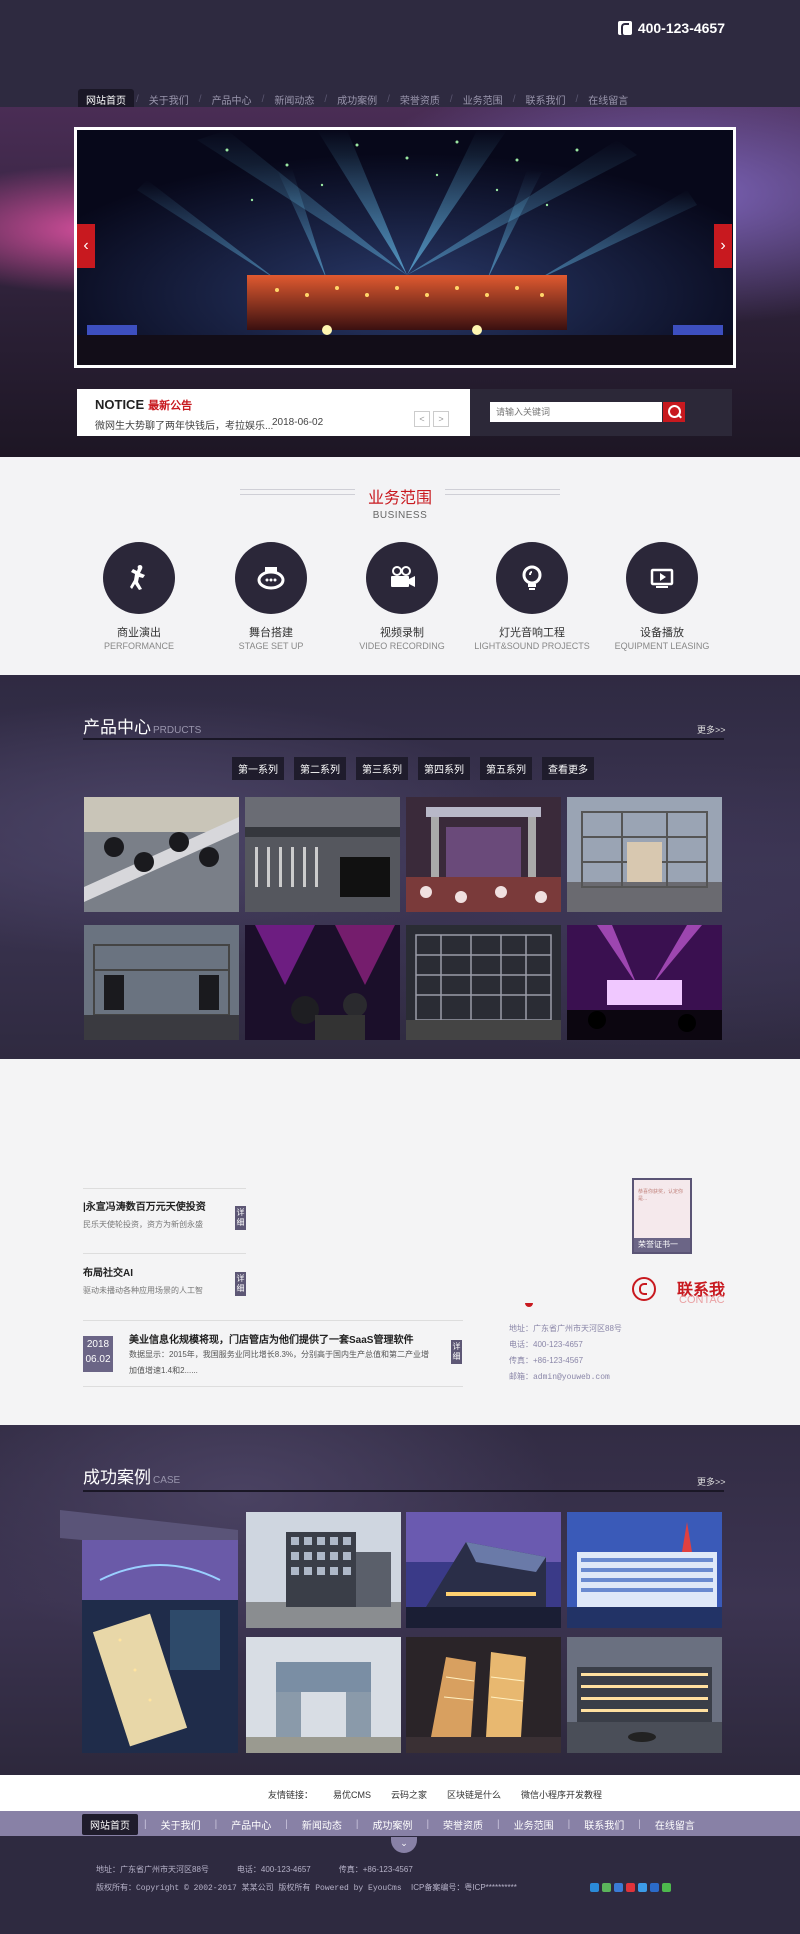 This screenshot has width=800, height=1934. Describe the element at coordinates (110, 1824) in the screenshot. I see `nav-home: 网站首页` at that location.